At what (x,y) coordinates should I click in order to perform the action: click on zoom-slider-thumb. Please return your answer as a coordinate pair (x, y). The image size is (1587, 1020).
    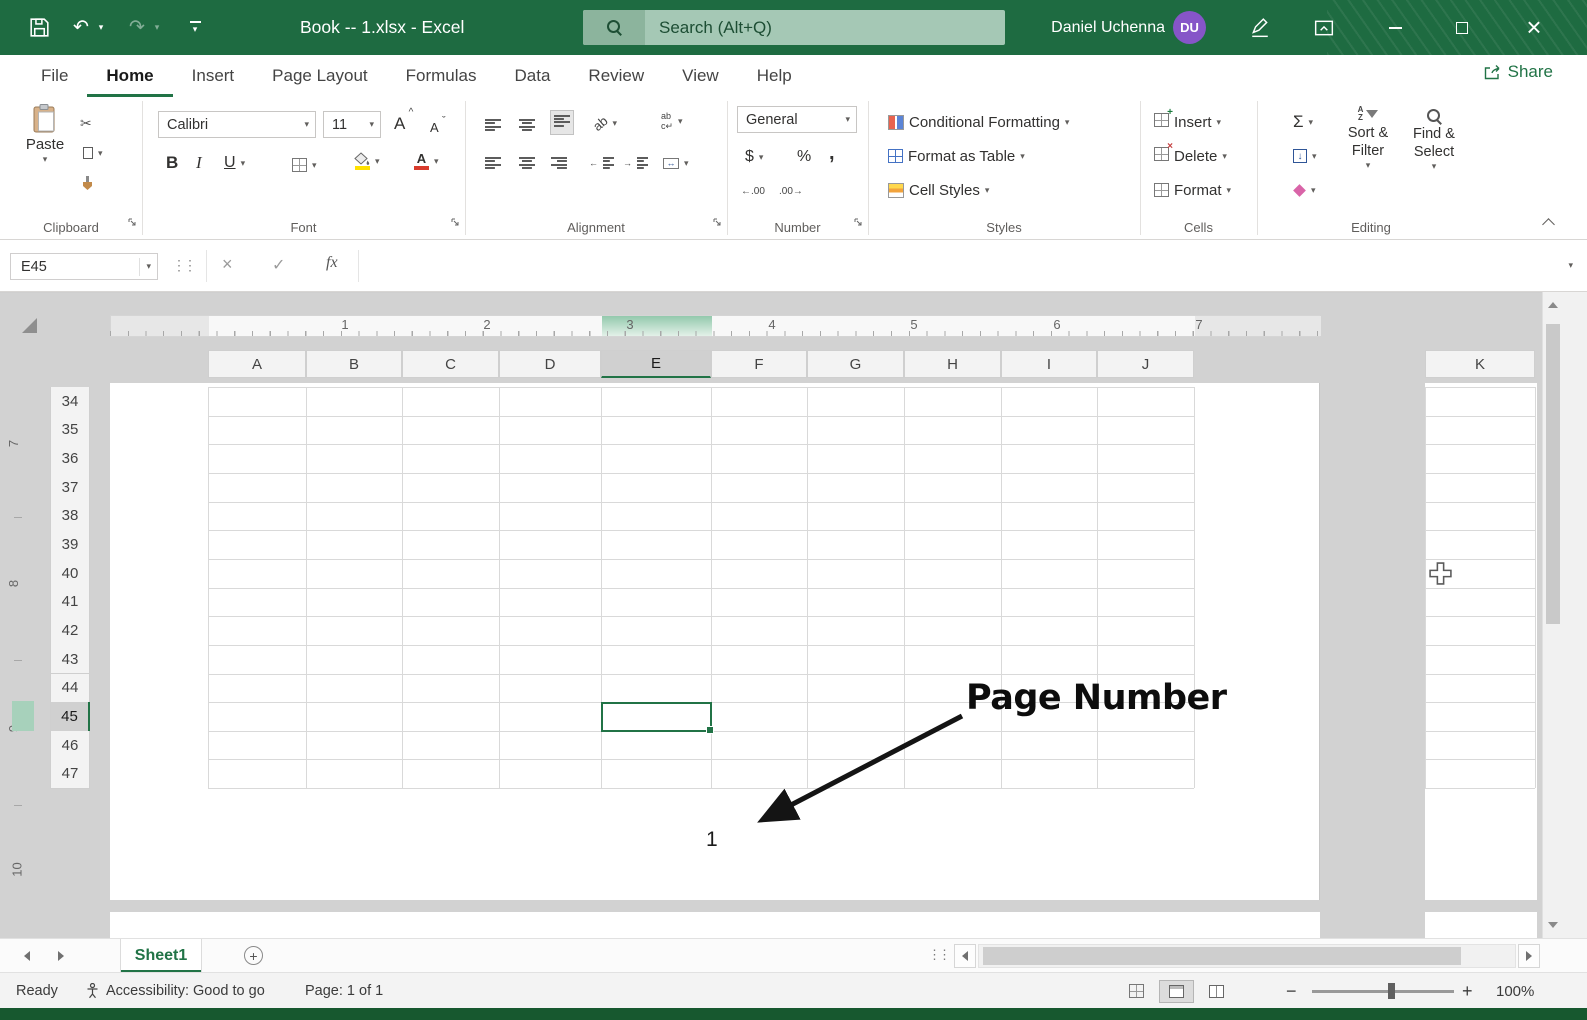
    Looking at the image, I should click on (1391, 990).